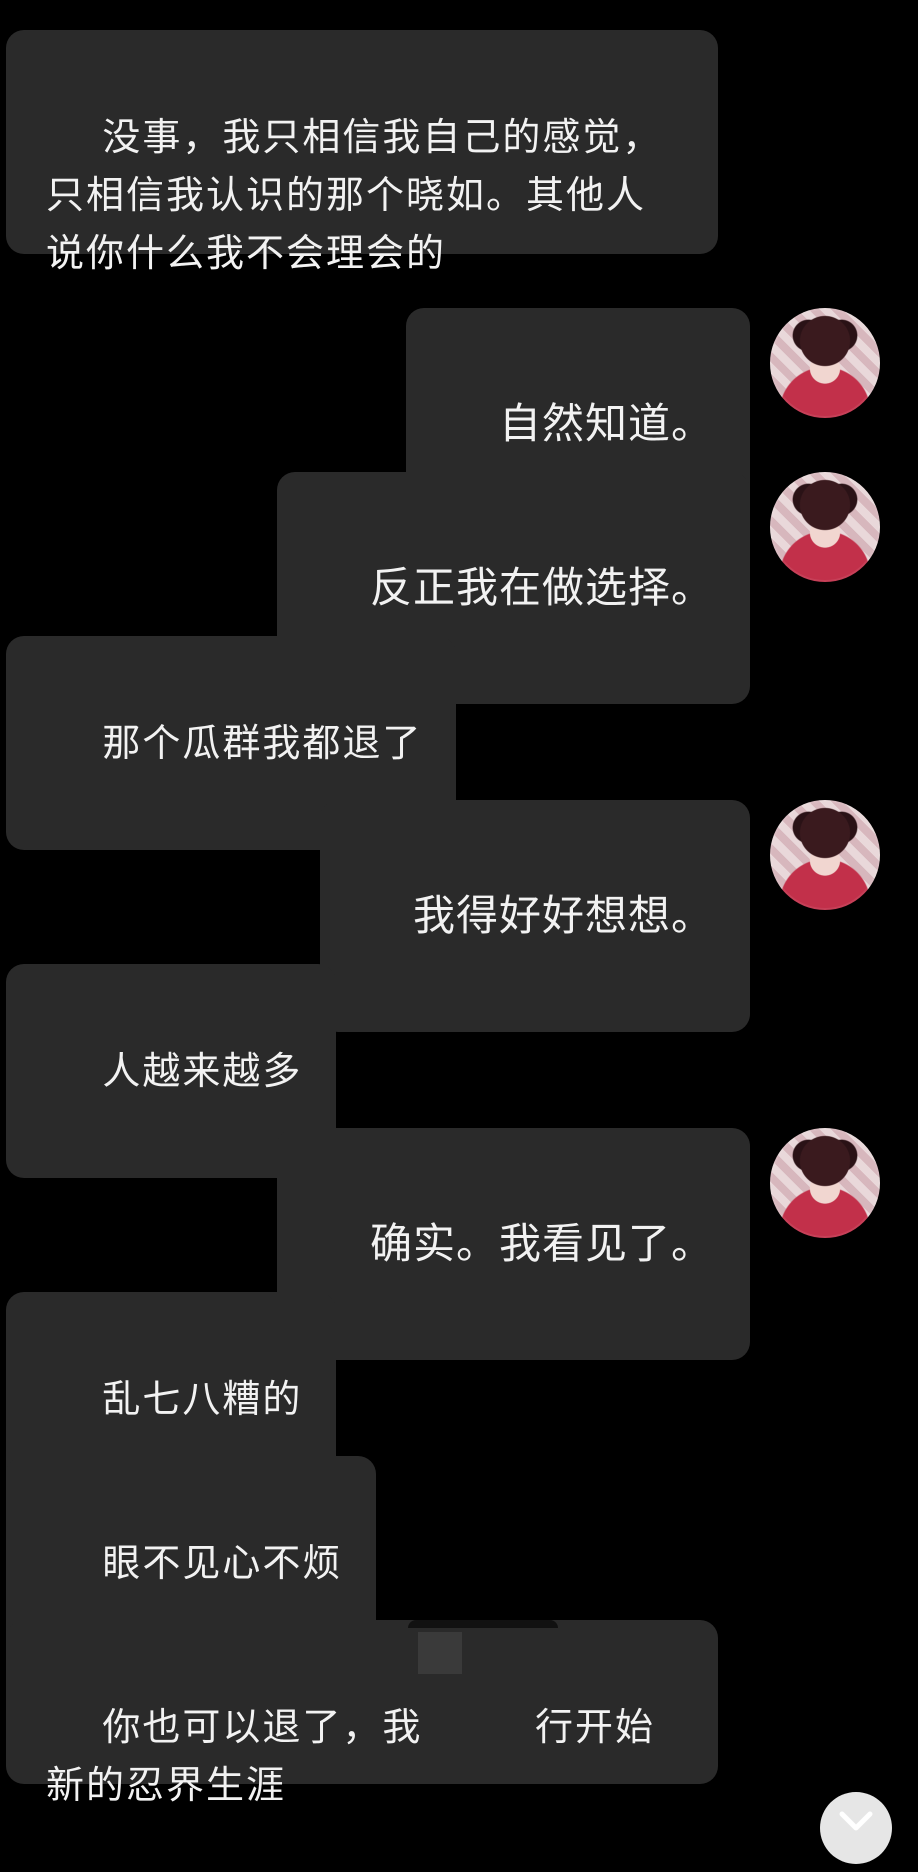 This screenshot has height=1872, width=918. Describe the element at coordinates (563, 915) in the screenshot. I see `message-text: 我得好好想想。` at that location.